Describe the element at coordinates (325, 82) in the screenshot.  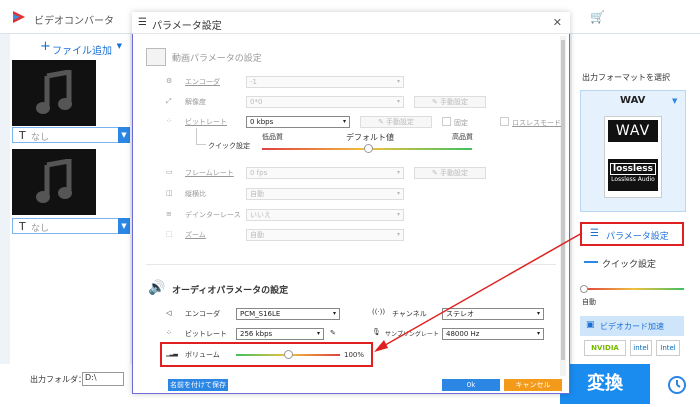
I see `video-encoder-select: -1 ▾` at that location.